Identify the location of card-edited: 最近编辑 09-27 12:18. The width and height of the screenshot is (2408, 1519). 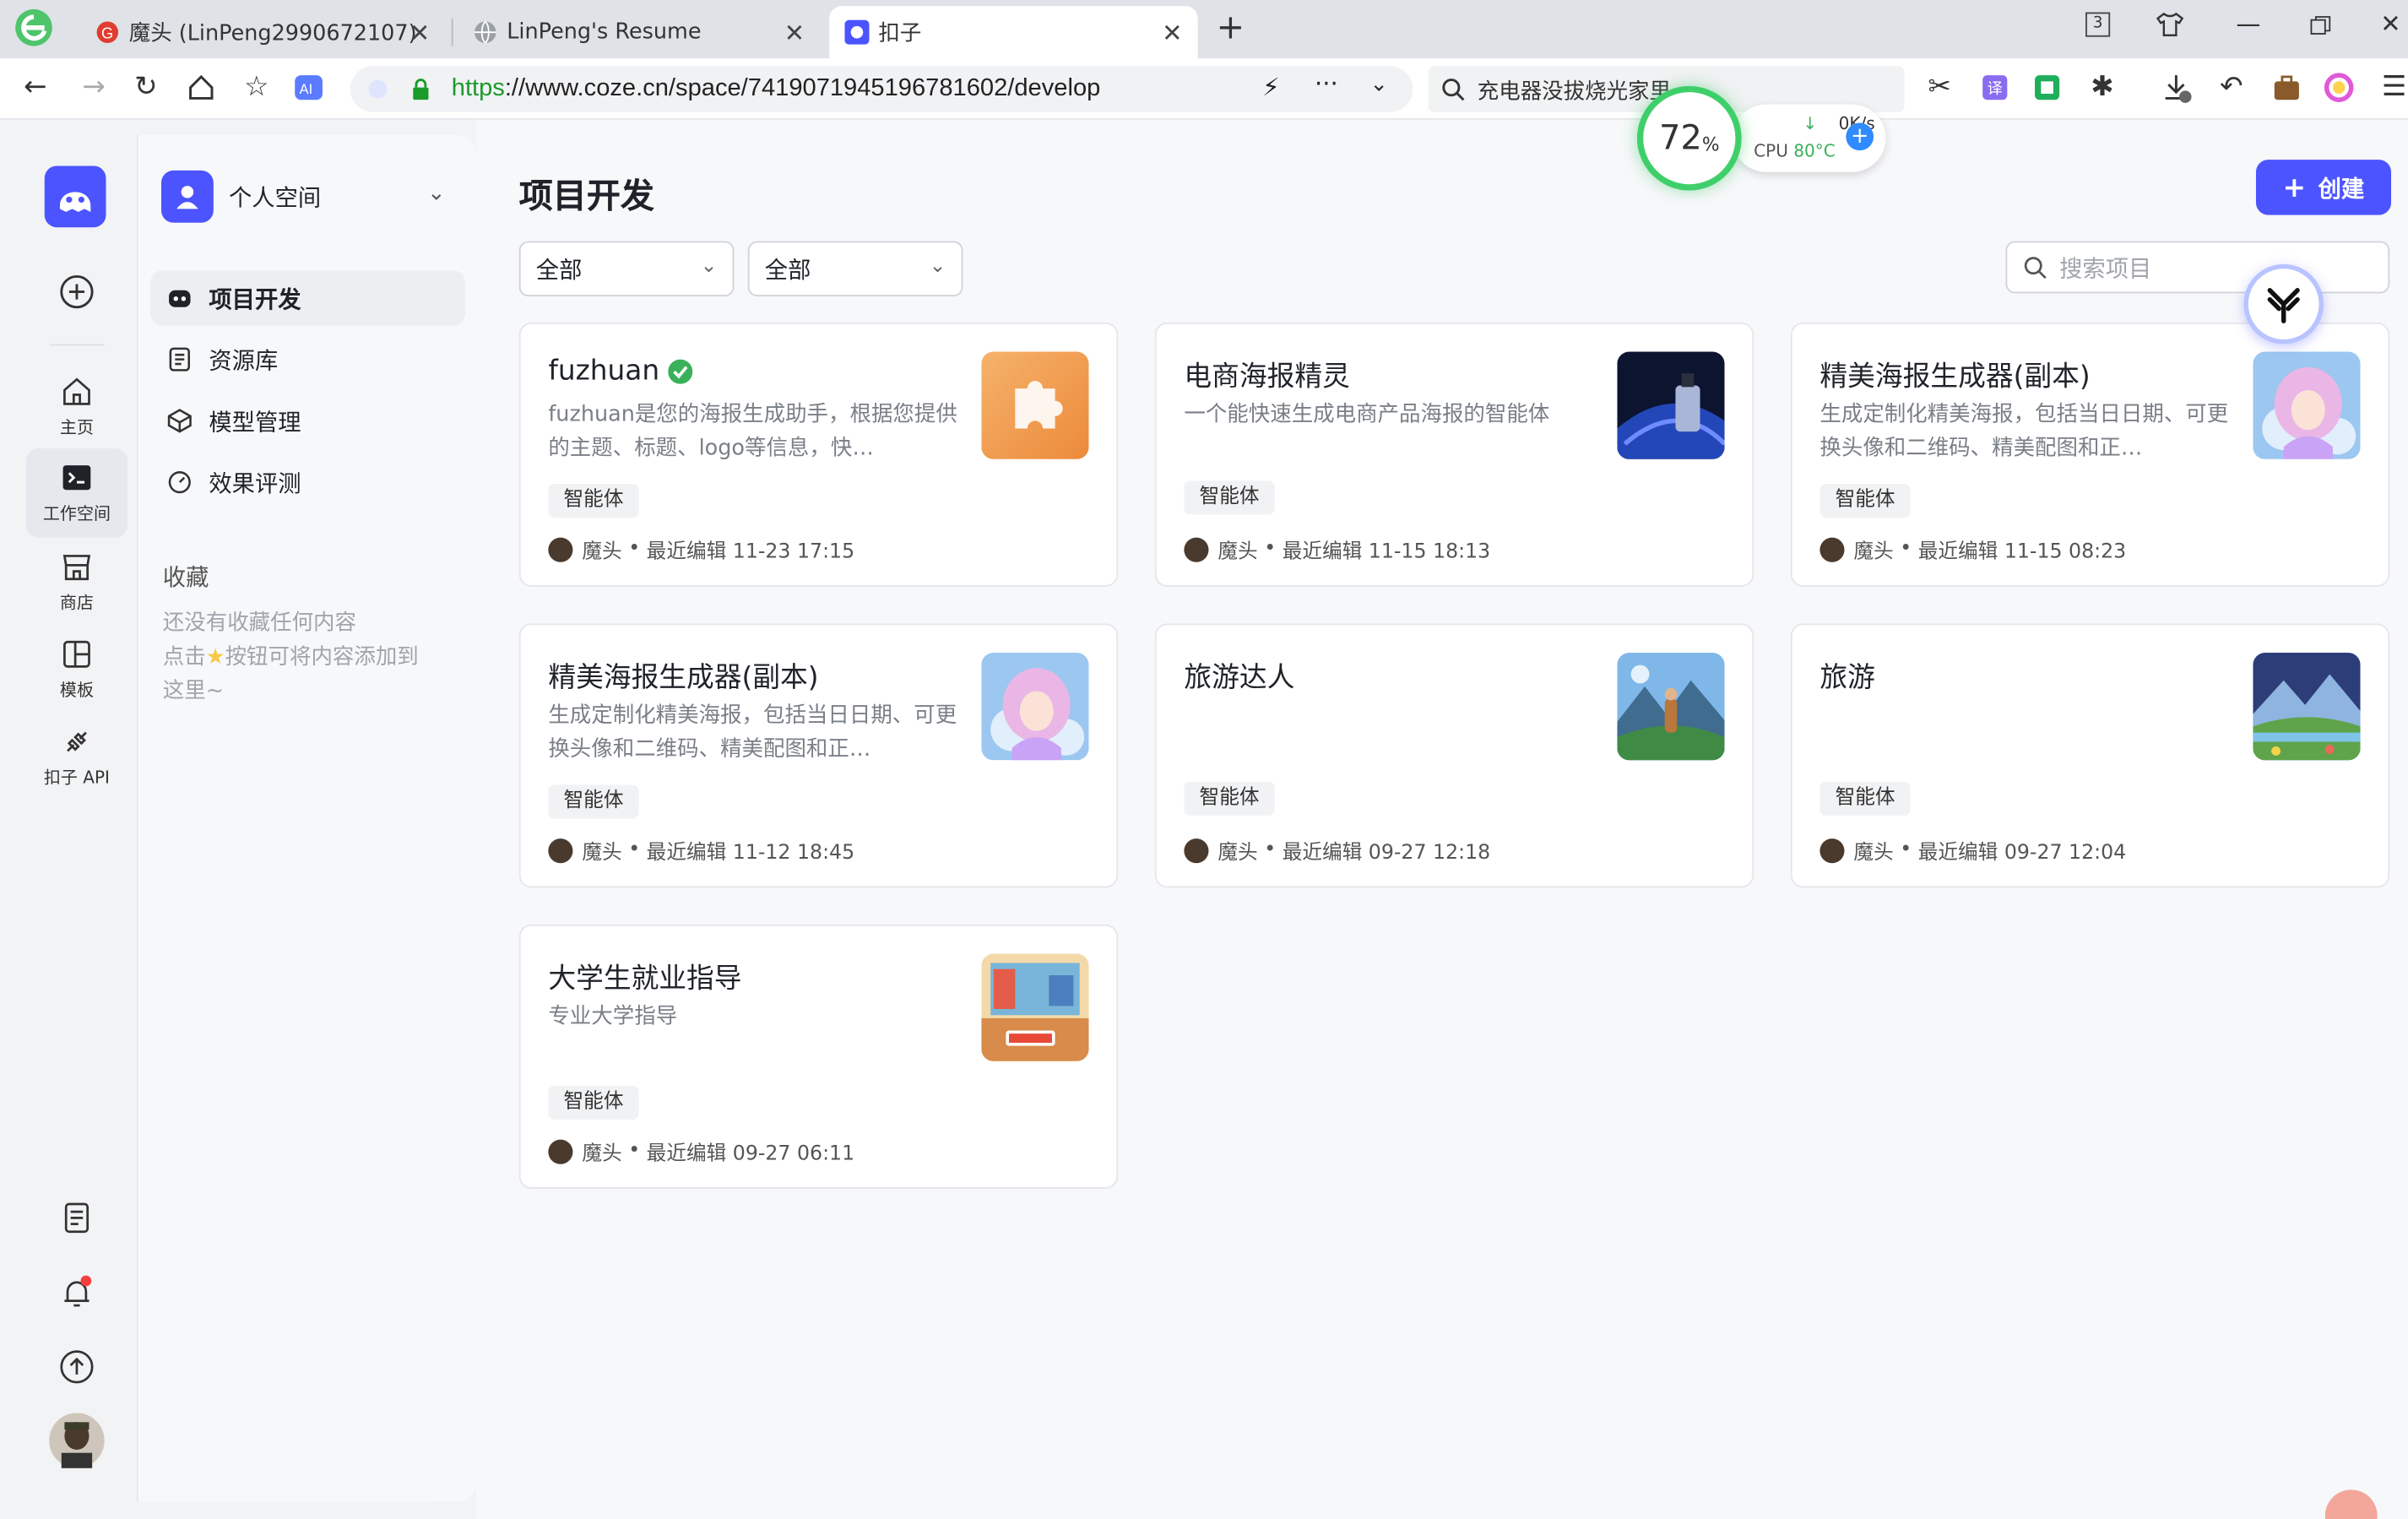
(1386, 853).